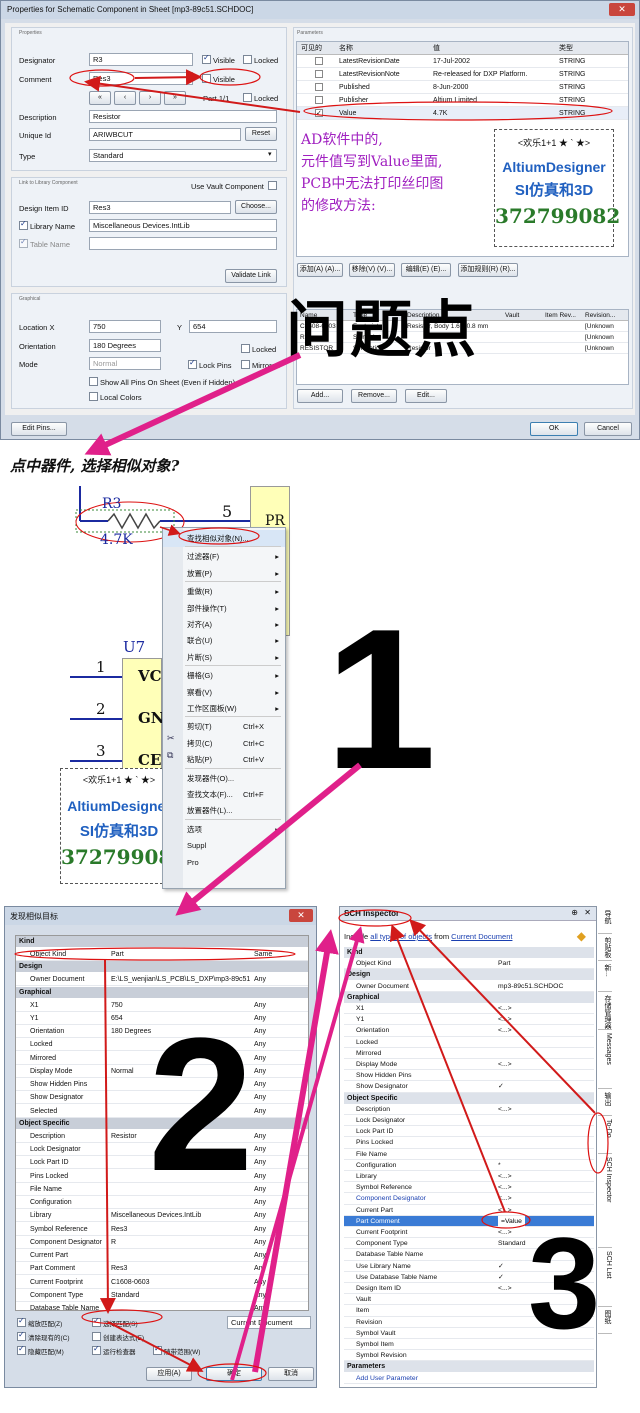  I want to click on find-close-button: ✕, so click(301, 915).